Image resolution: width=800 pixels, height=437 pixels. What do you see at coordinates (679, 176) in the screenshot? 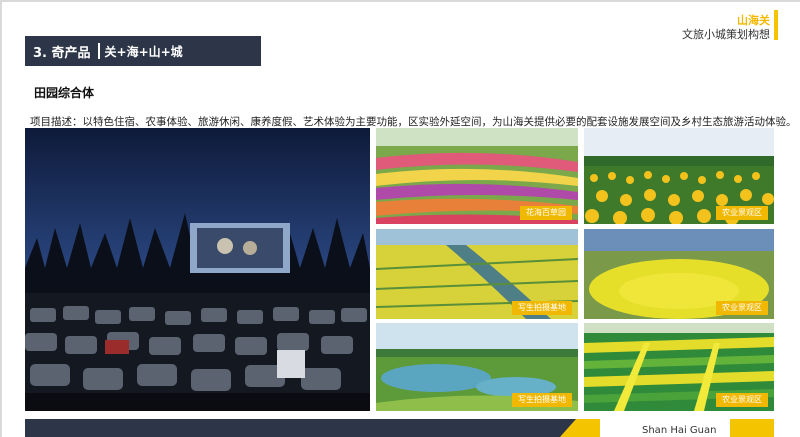
I see `sunflower-field-photo: 农业景观区` at bounding box center [679, 176].